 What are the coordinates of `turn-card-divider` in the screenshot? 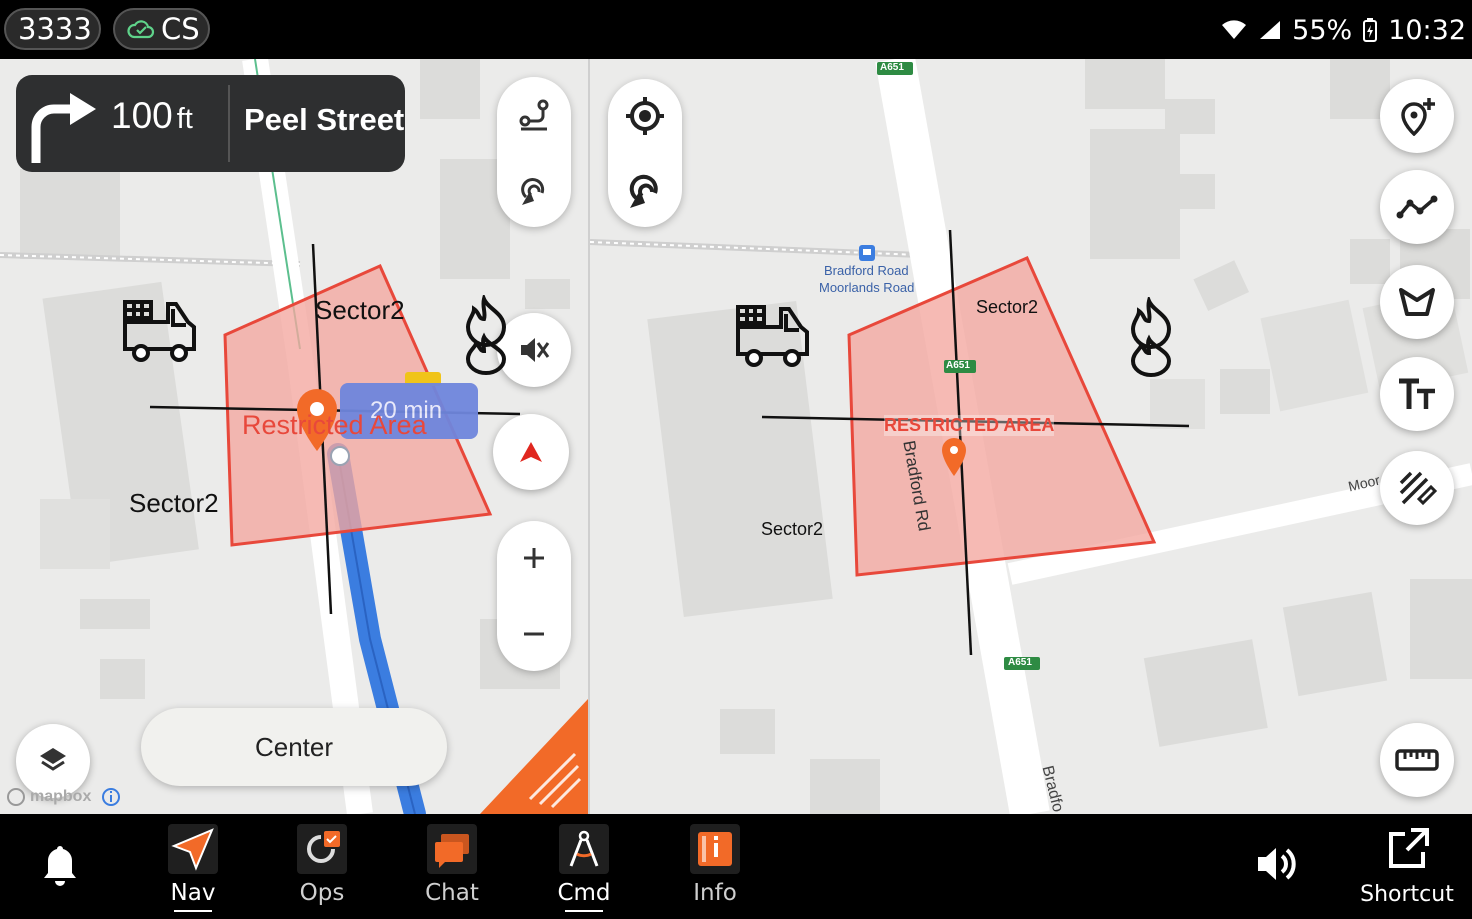 It's located at (229, 123).